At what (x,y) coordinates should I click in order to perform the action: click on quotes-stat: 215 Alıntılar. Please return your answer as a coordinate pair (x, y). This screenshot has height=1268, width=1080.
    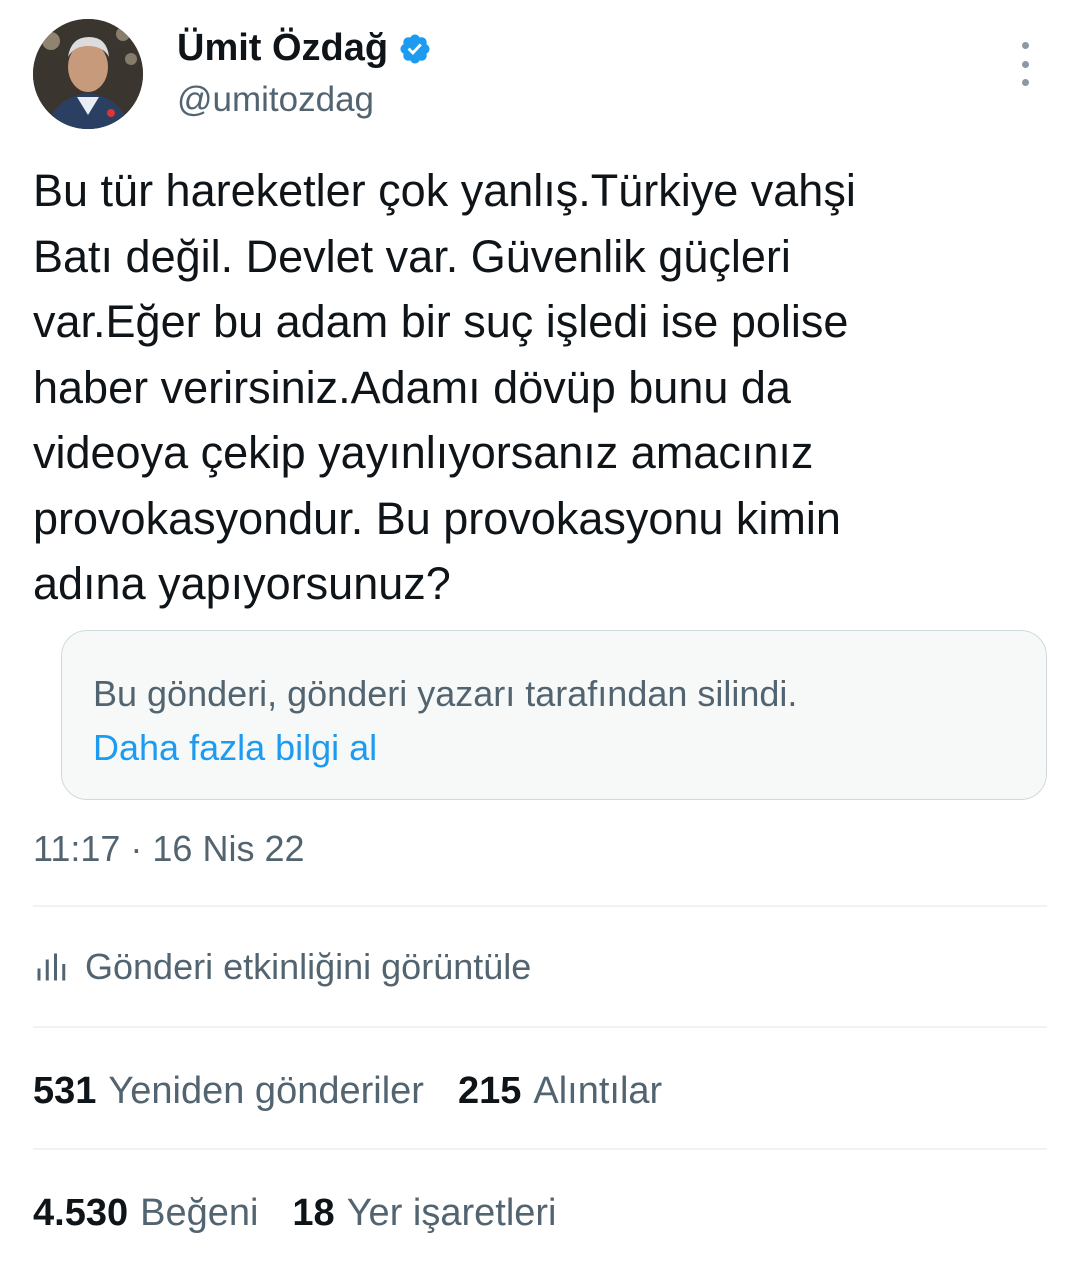
    Looking at the image, I should click on (560, 1091).